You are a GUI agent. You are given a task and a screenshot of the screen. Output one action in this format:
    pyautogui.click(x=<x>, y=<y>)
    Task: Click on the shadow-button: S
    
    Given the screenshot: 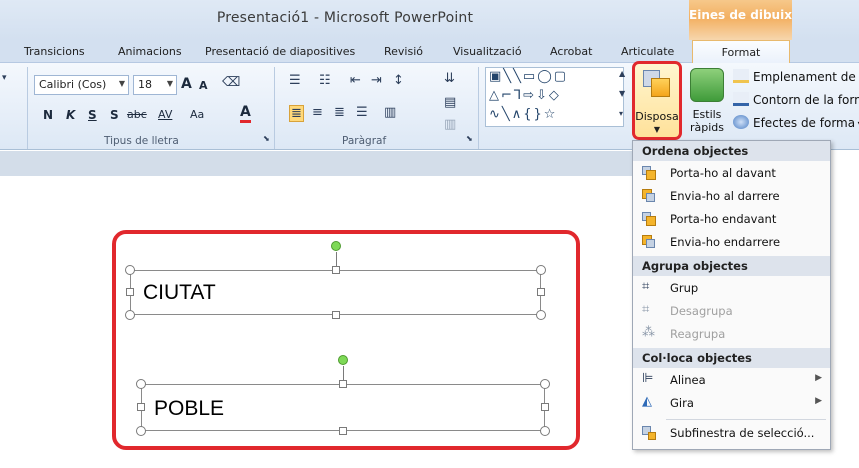 What is the action you would take?
    pyautogui.click(x=114, y=115)
    